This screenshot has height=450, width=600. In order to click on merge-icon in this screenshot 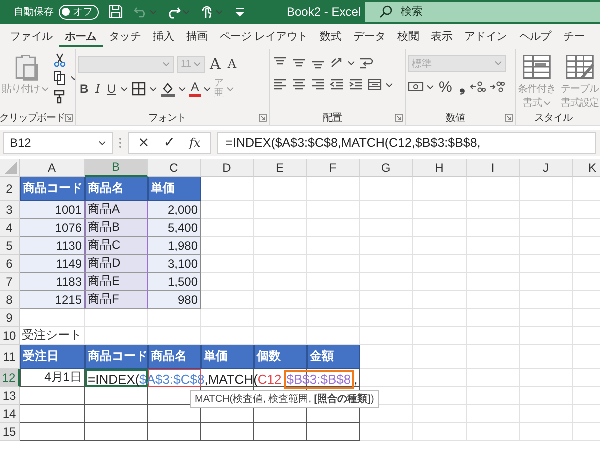, I will do `click(375, 85)`.